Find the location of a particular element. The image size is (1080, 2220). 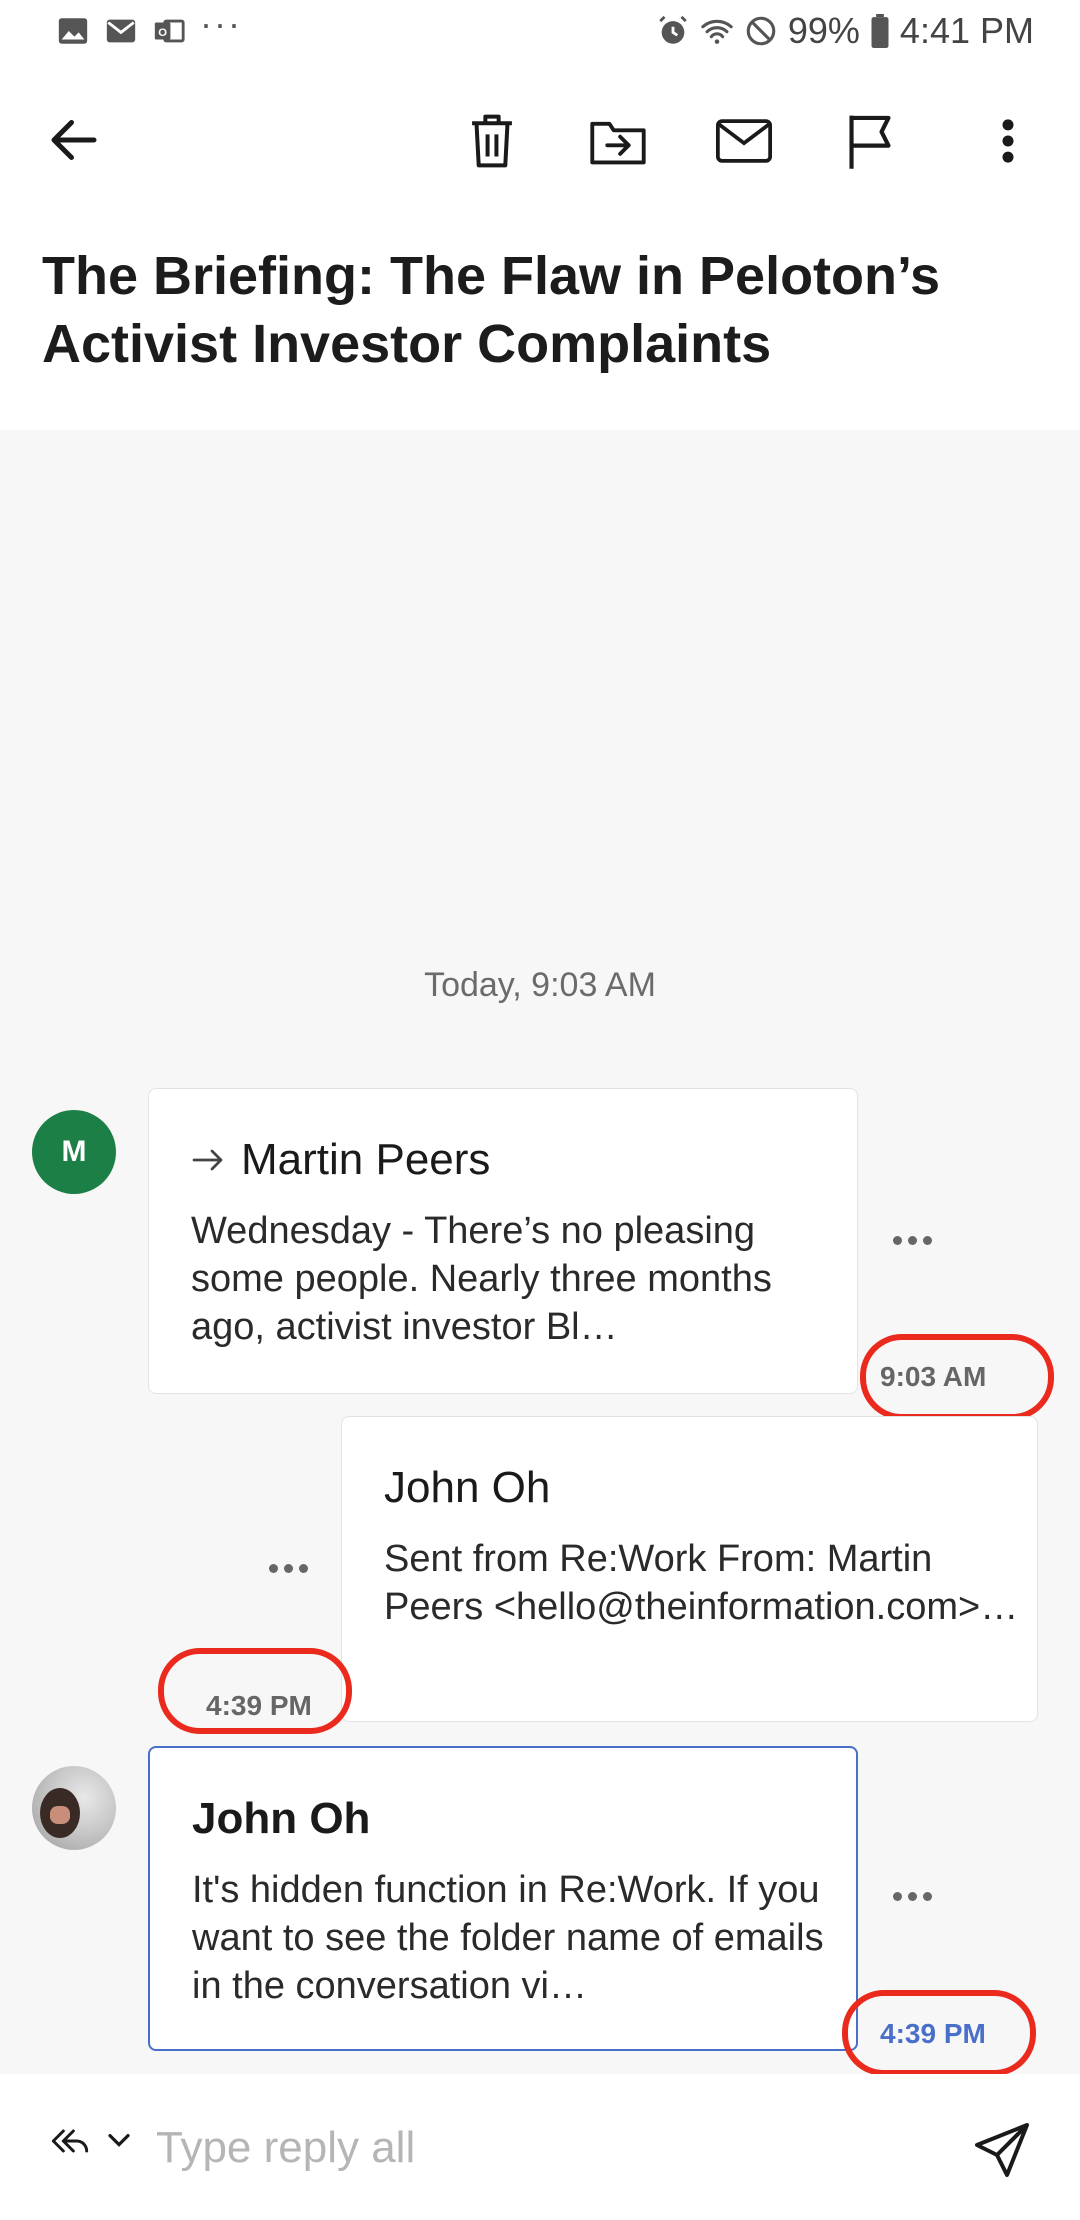

avatar is located at coordinates (74, 1808).